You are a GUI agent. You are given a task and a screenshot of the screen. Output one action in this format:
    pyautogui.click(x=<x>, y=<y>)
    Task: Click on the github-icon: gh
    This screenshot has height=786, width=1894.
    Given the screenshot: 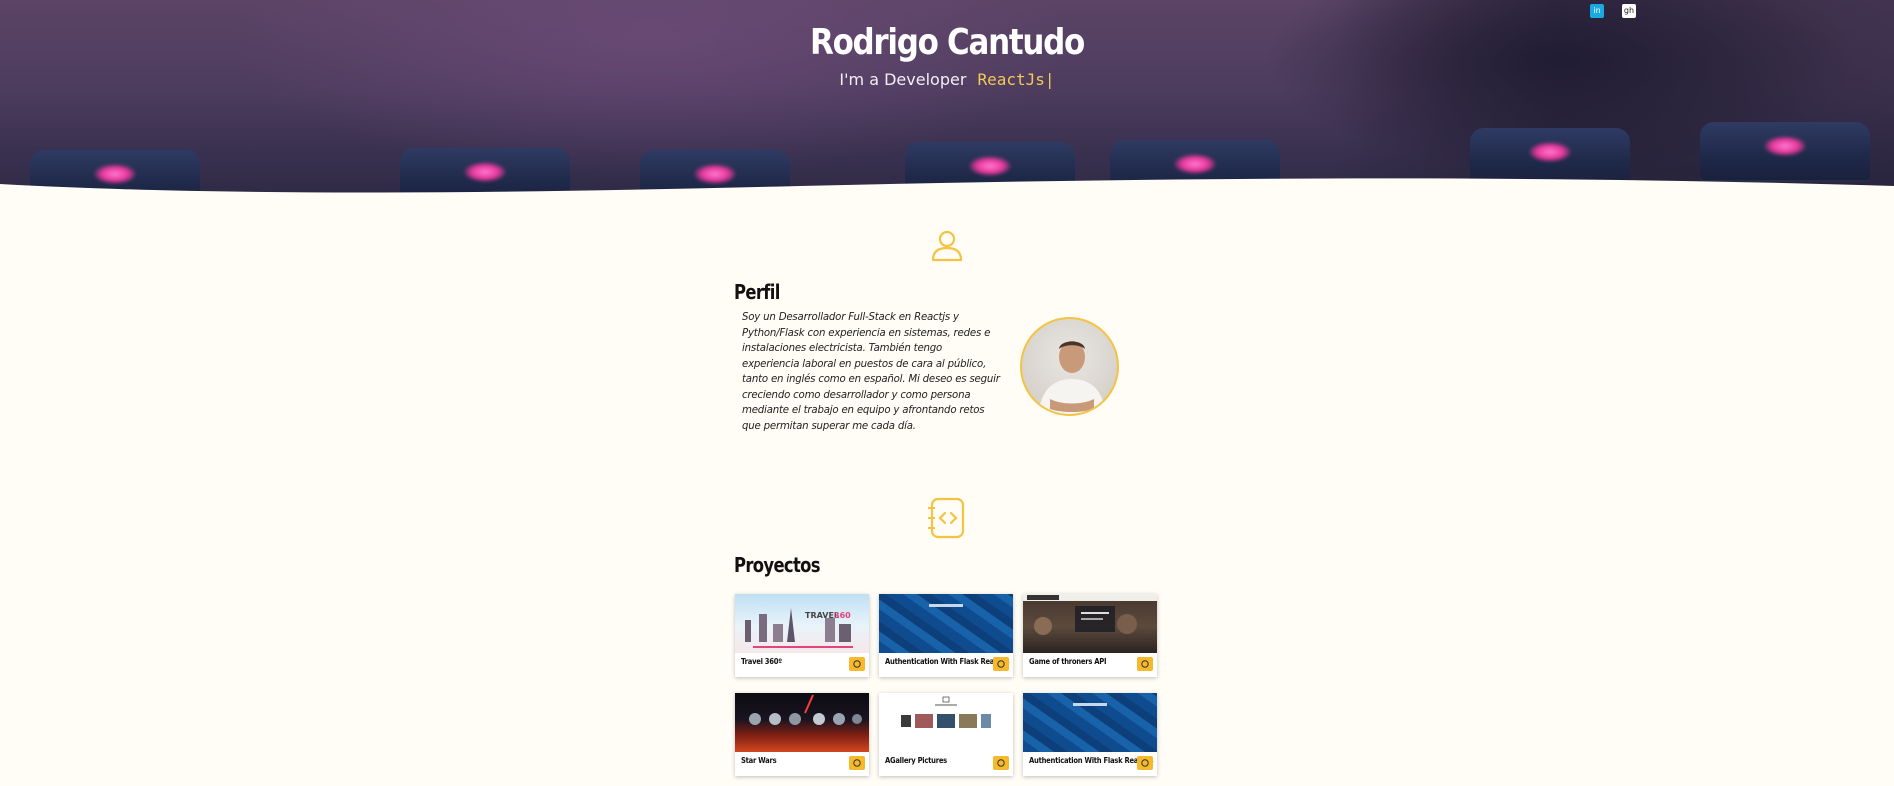 What is the action you would take?
    pyautogui.click(x=1629, y=11)
    